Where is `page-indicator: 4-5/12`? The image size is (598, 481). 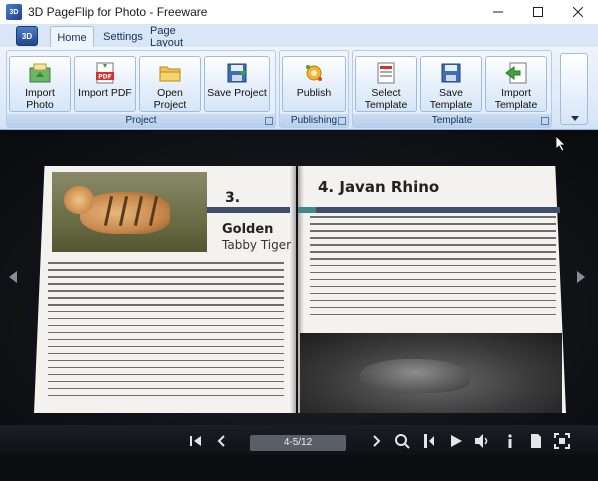
page-indicator: 4-5/12 is located at coordinates (298, 443).